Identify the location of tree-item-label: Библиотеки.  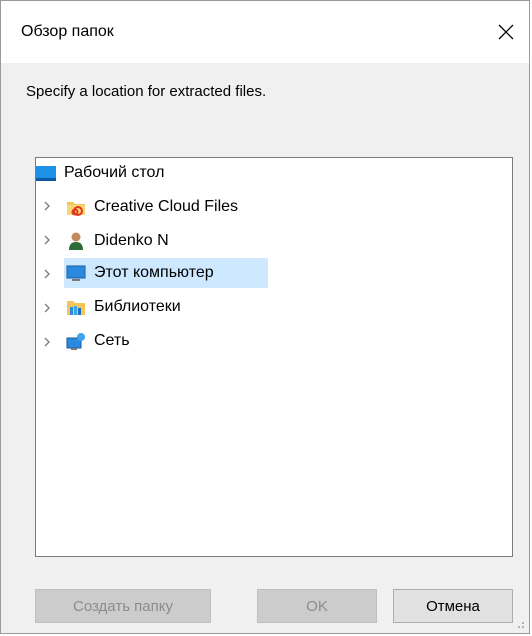
(137, 306).